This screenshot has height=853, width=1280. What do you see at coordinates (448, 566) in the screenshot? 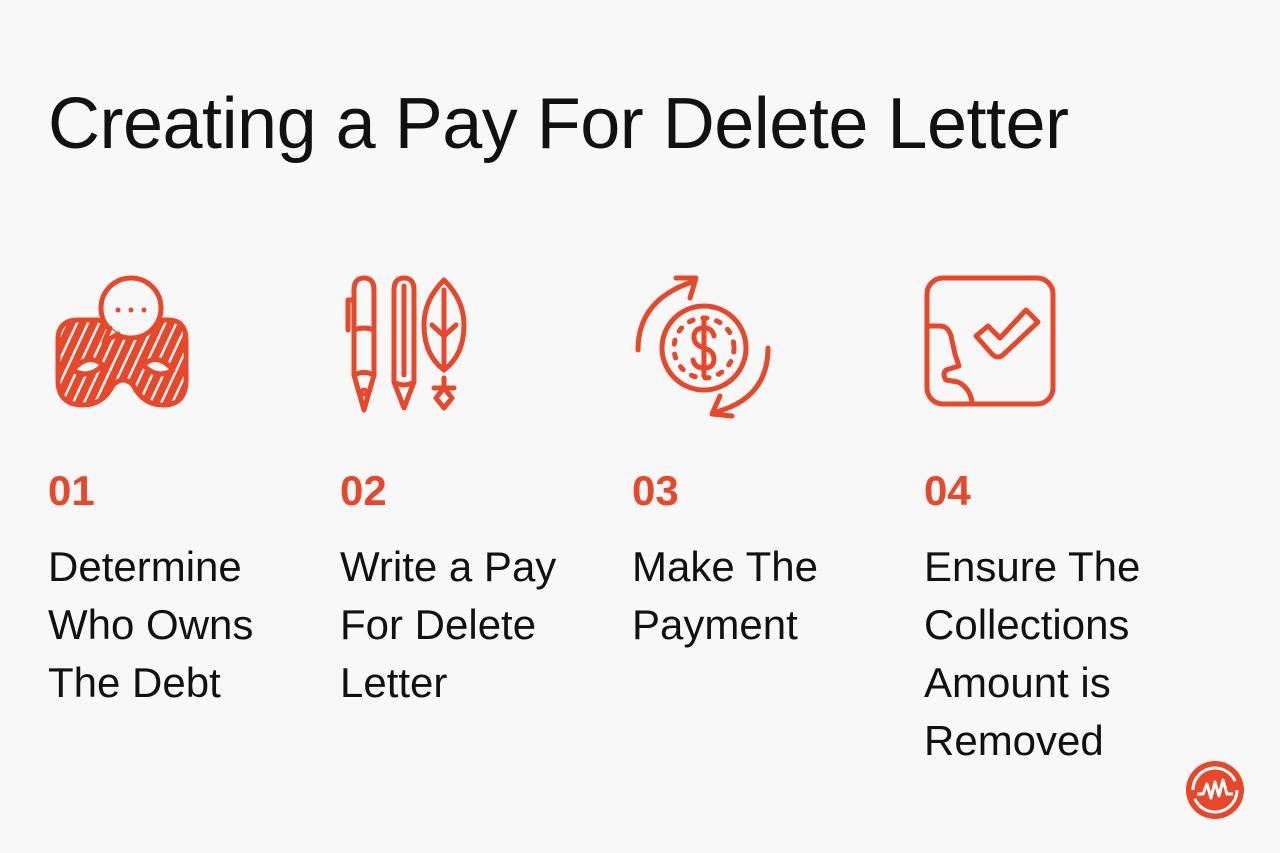
I see `step-label-line: Write a Pay` at bounding box center [448, 566].